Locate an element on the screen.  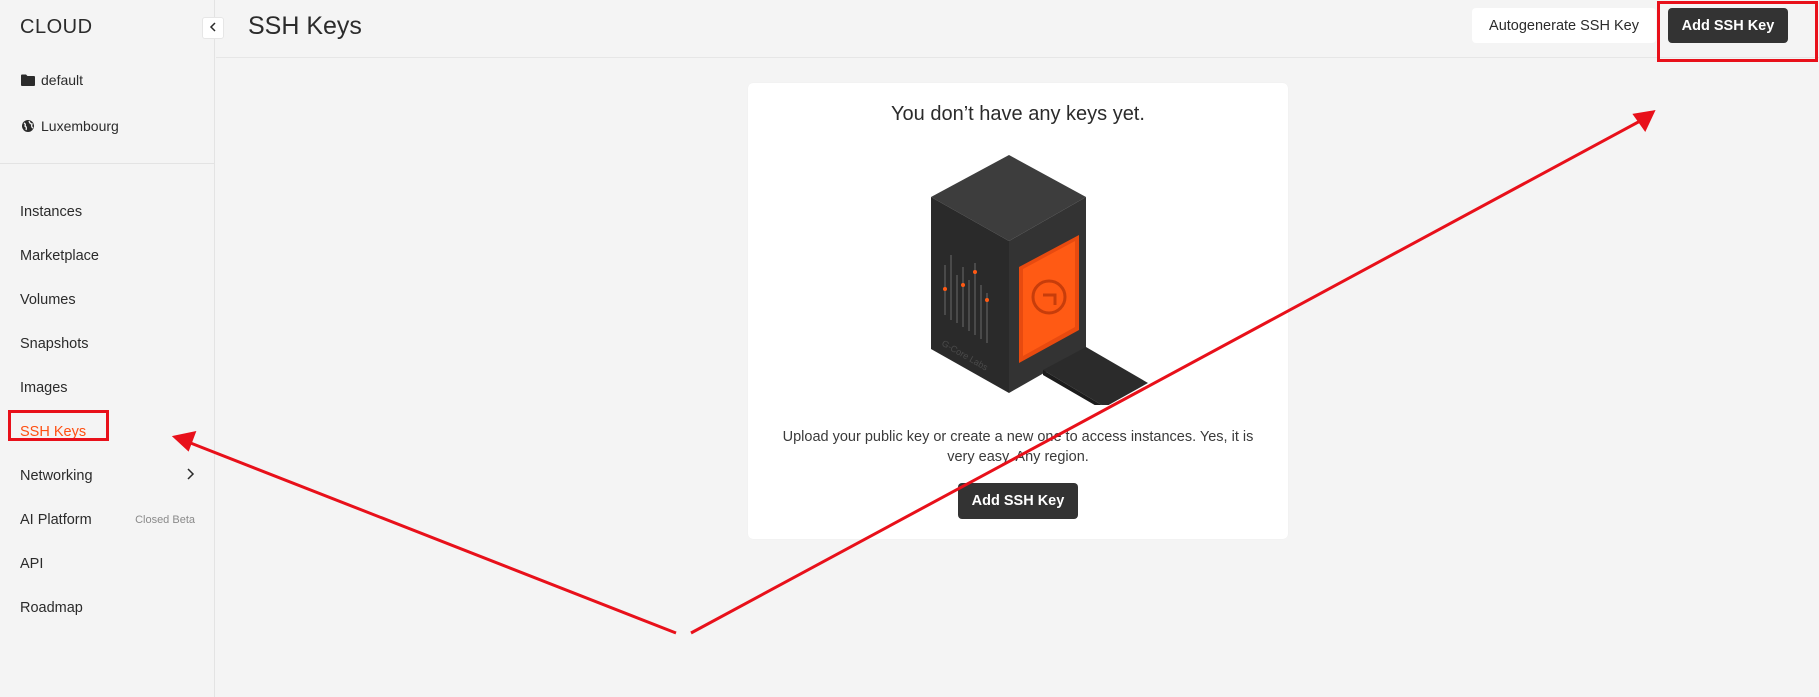
server-illustration: G-Core Labs is located at coordinates (1039, 280).